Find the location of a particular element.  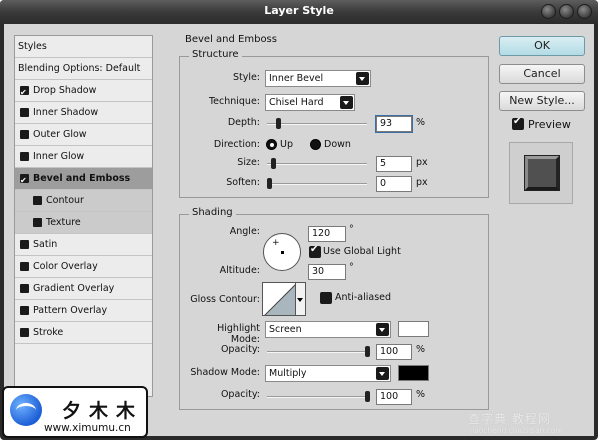

anti-aliased-label: Anti-aliased is located at coordinates (363, 297).